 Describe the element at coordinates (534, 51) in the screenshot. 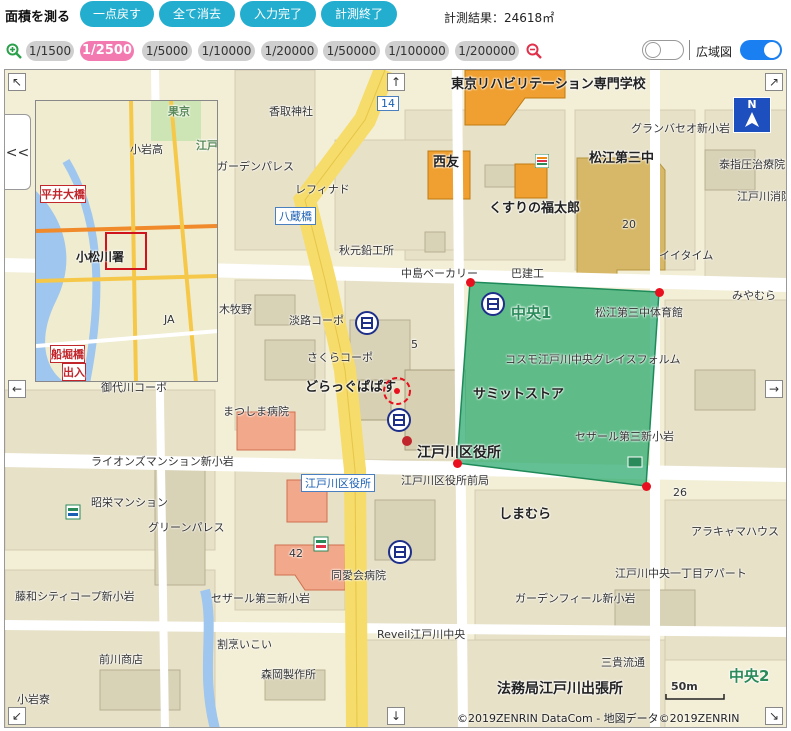

I see `zoom-out-icon` at that location.